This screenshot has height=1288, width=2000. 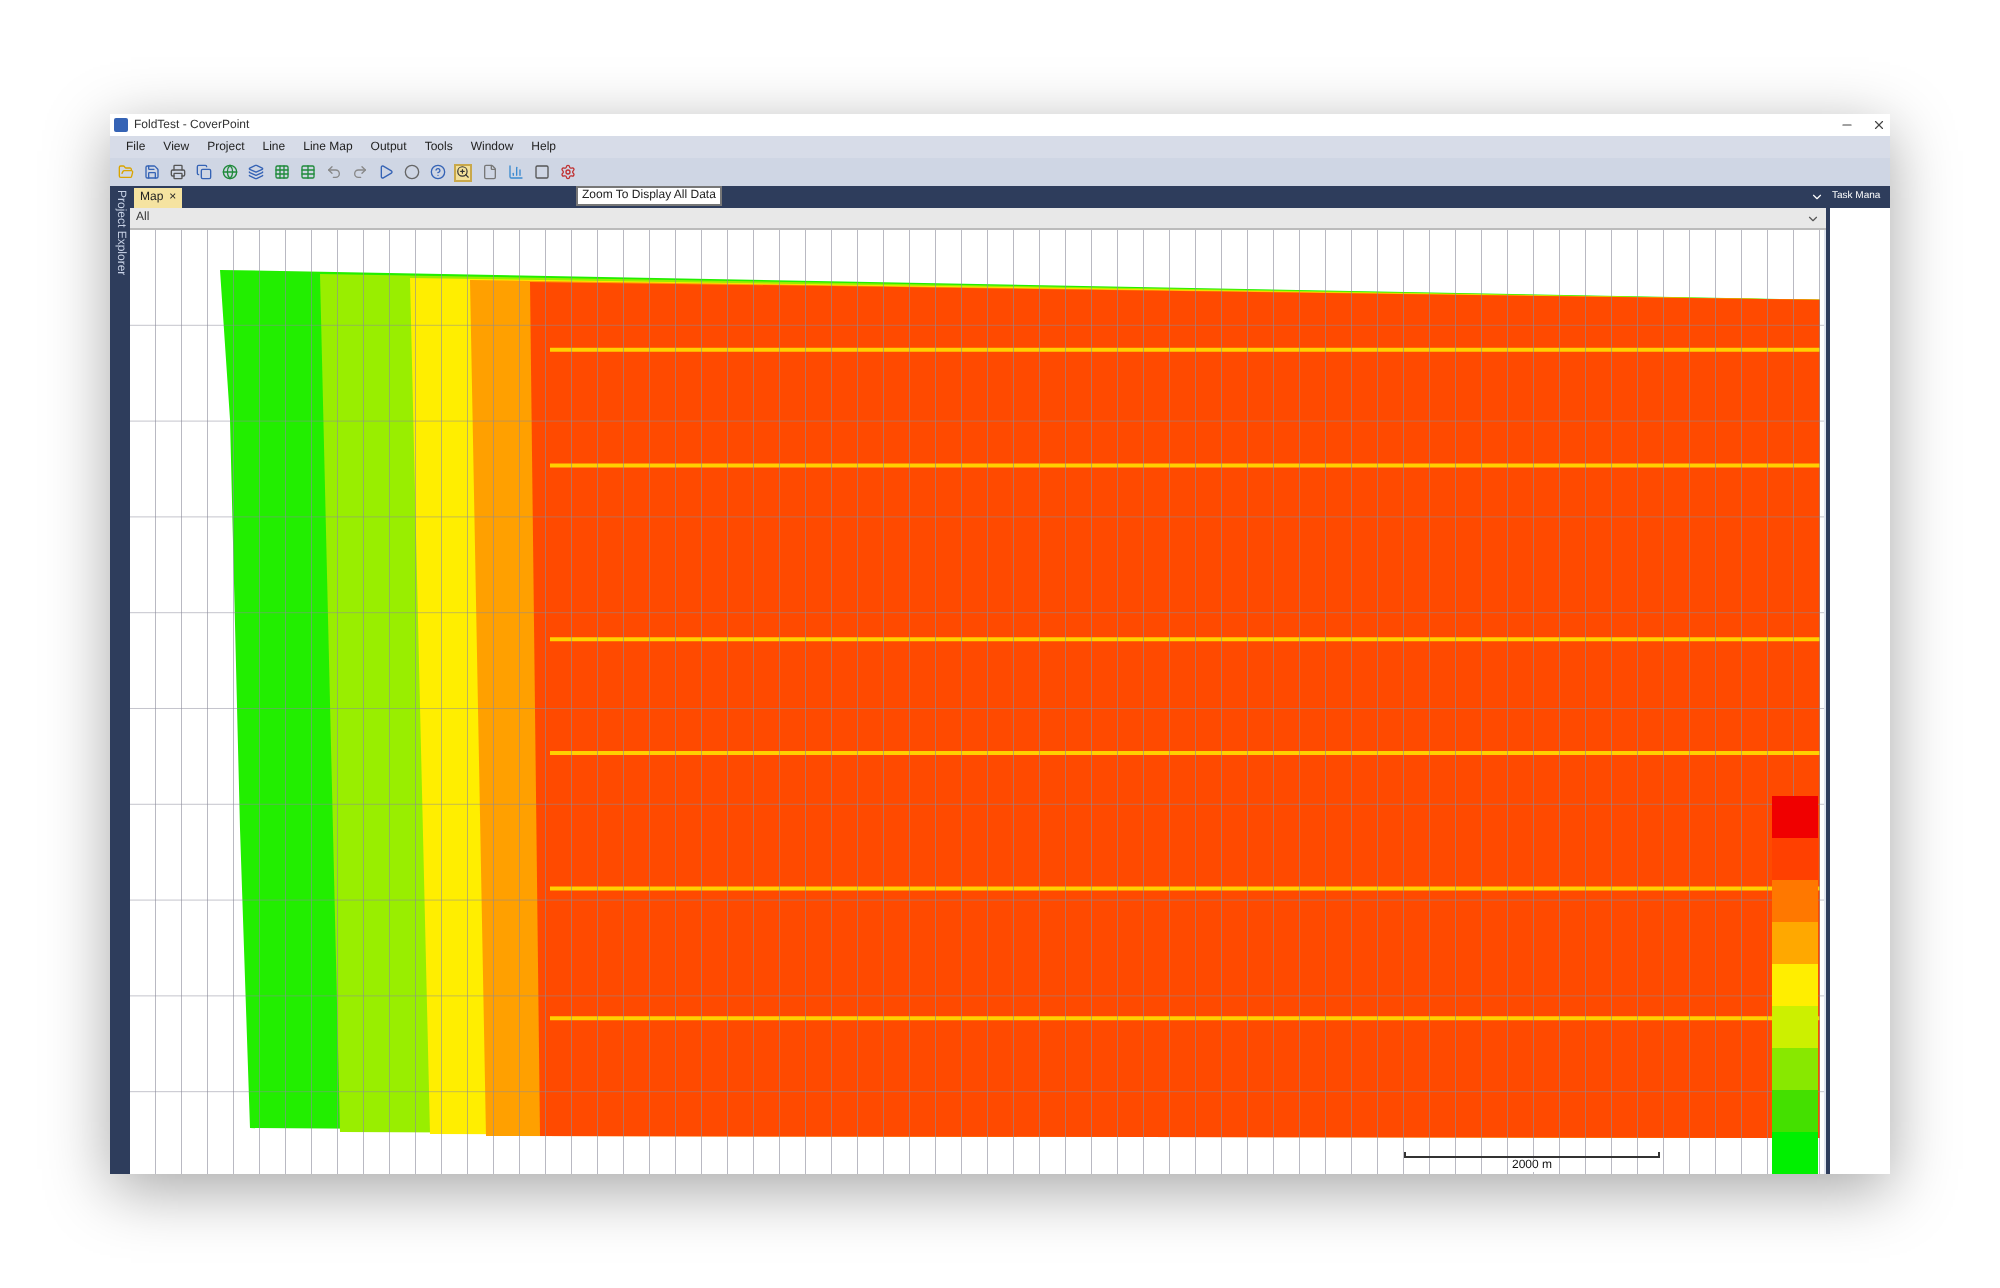 I want to click on dropdown-icon, so click(x=1817, y=197).